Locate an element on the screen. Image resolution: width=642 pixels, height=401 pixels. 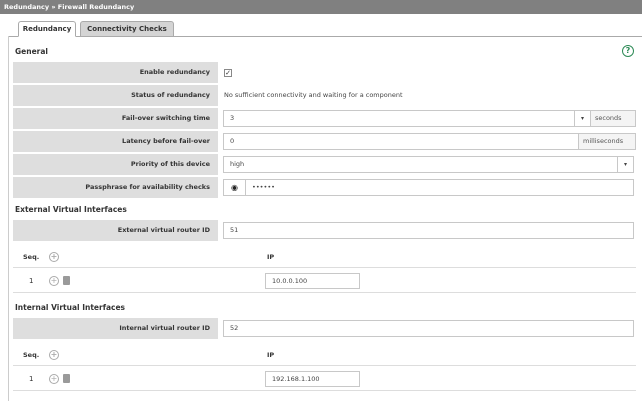
enable-redundancy-label: Enable redundancy is located at coordinates (115, 72).